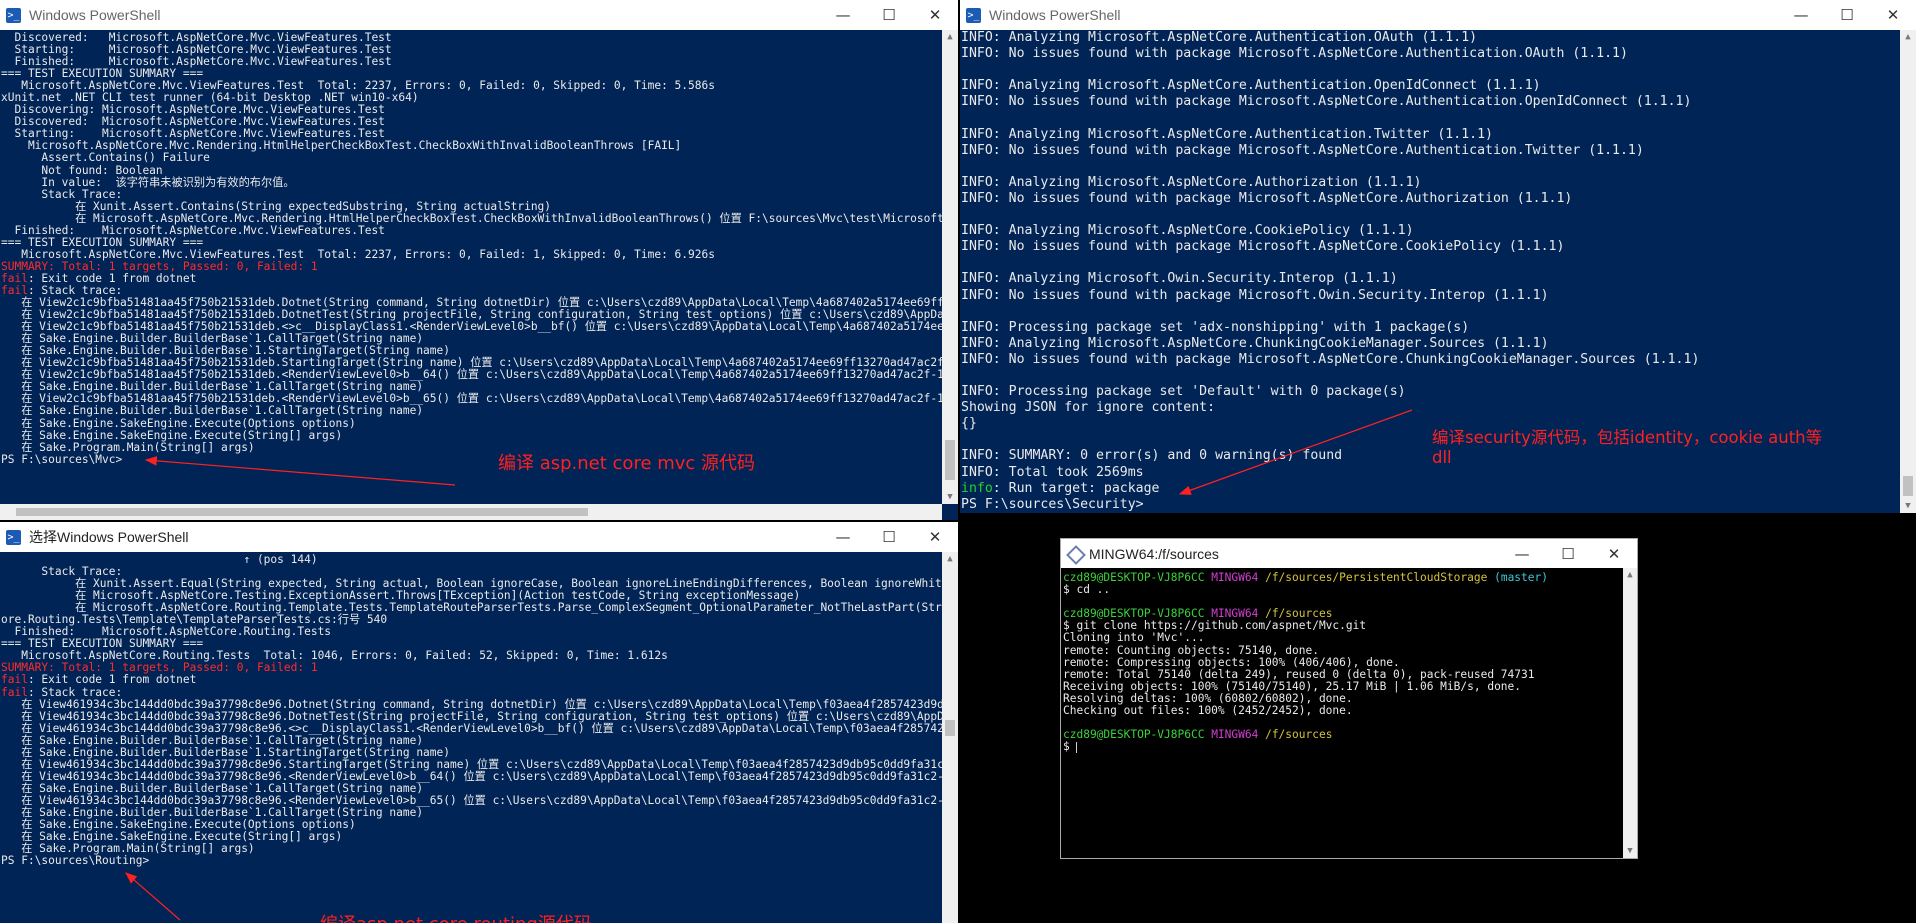 The image size is (1916, 923). What do you see at coordinates (300, 471) in the screenshot?
I see `arrow-to-mvc-prompt` at bounding box center [300, 471].